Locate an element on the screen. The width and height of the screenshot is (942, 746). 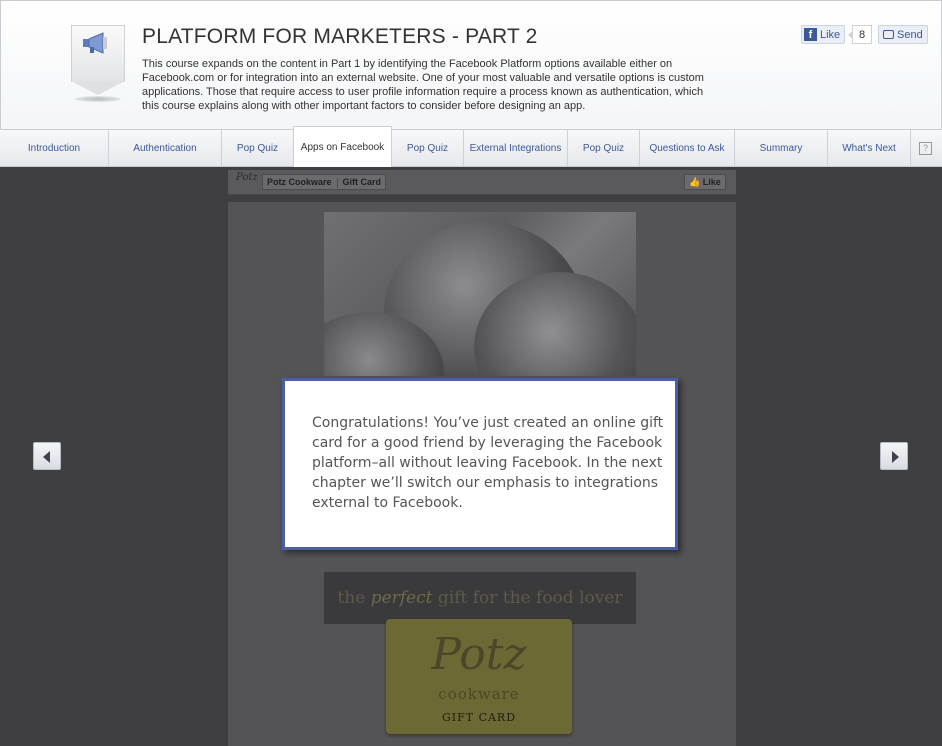
tab-whats-next: What's Next is located at coordinates (869, 148).